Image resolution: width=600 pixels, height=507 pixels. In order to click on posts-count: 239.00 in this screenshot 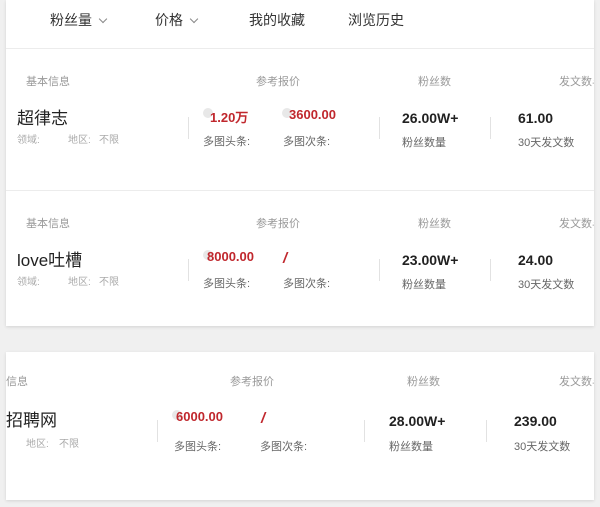, I will do `click(535, 421)`.